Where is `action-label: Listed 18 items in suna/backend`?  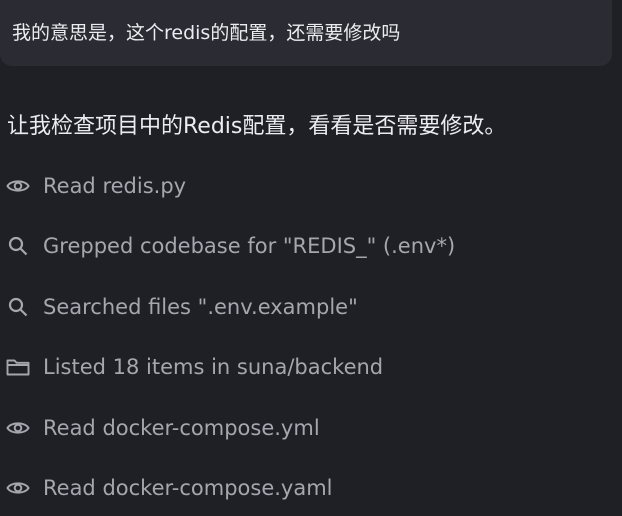 action-label: Listed 18 items in suna/backend is located at coordinates (213, 367).